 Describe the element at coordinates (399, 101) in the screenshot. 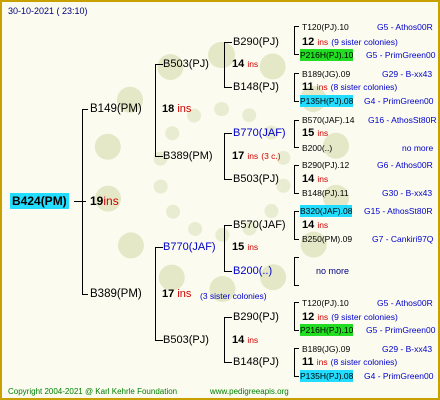

I see `g4-line-3: G4 - PrimGreen00` at that location.